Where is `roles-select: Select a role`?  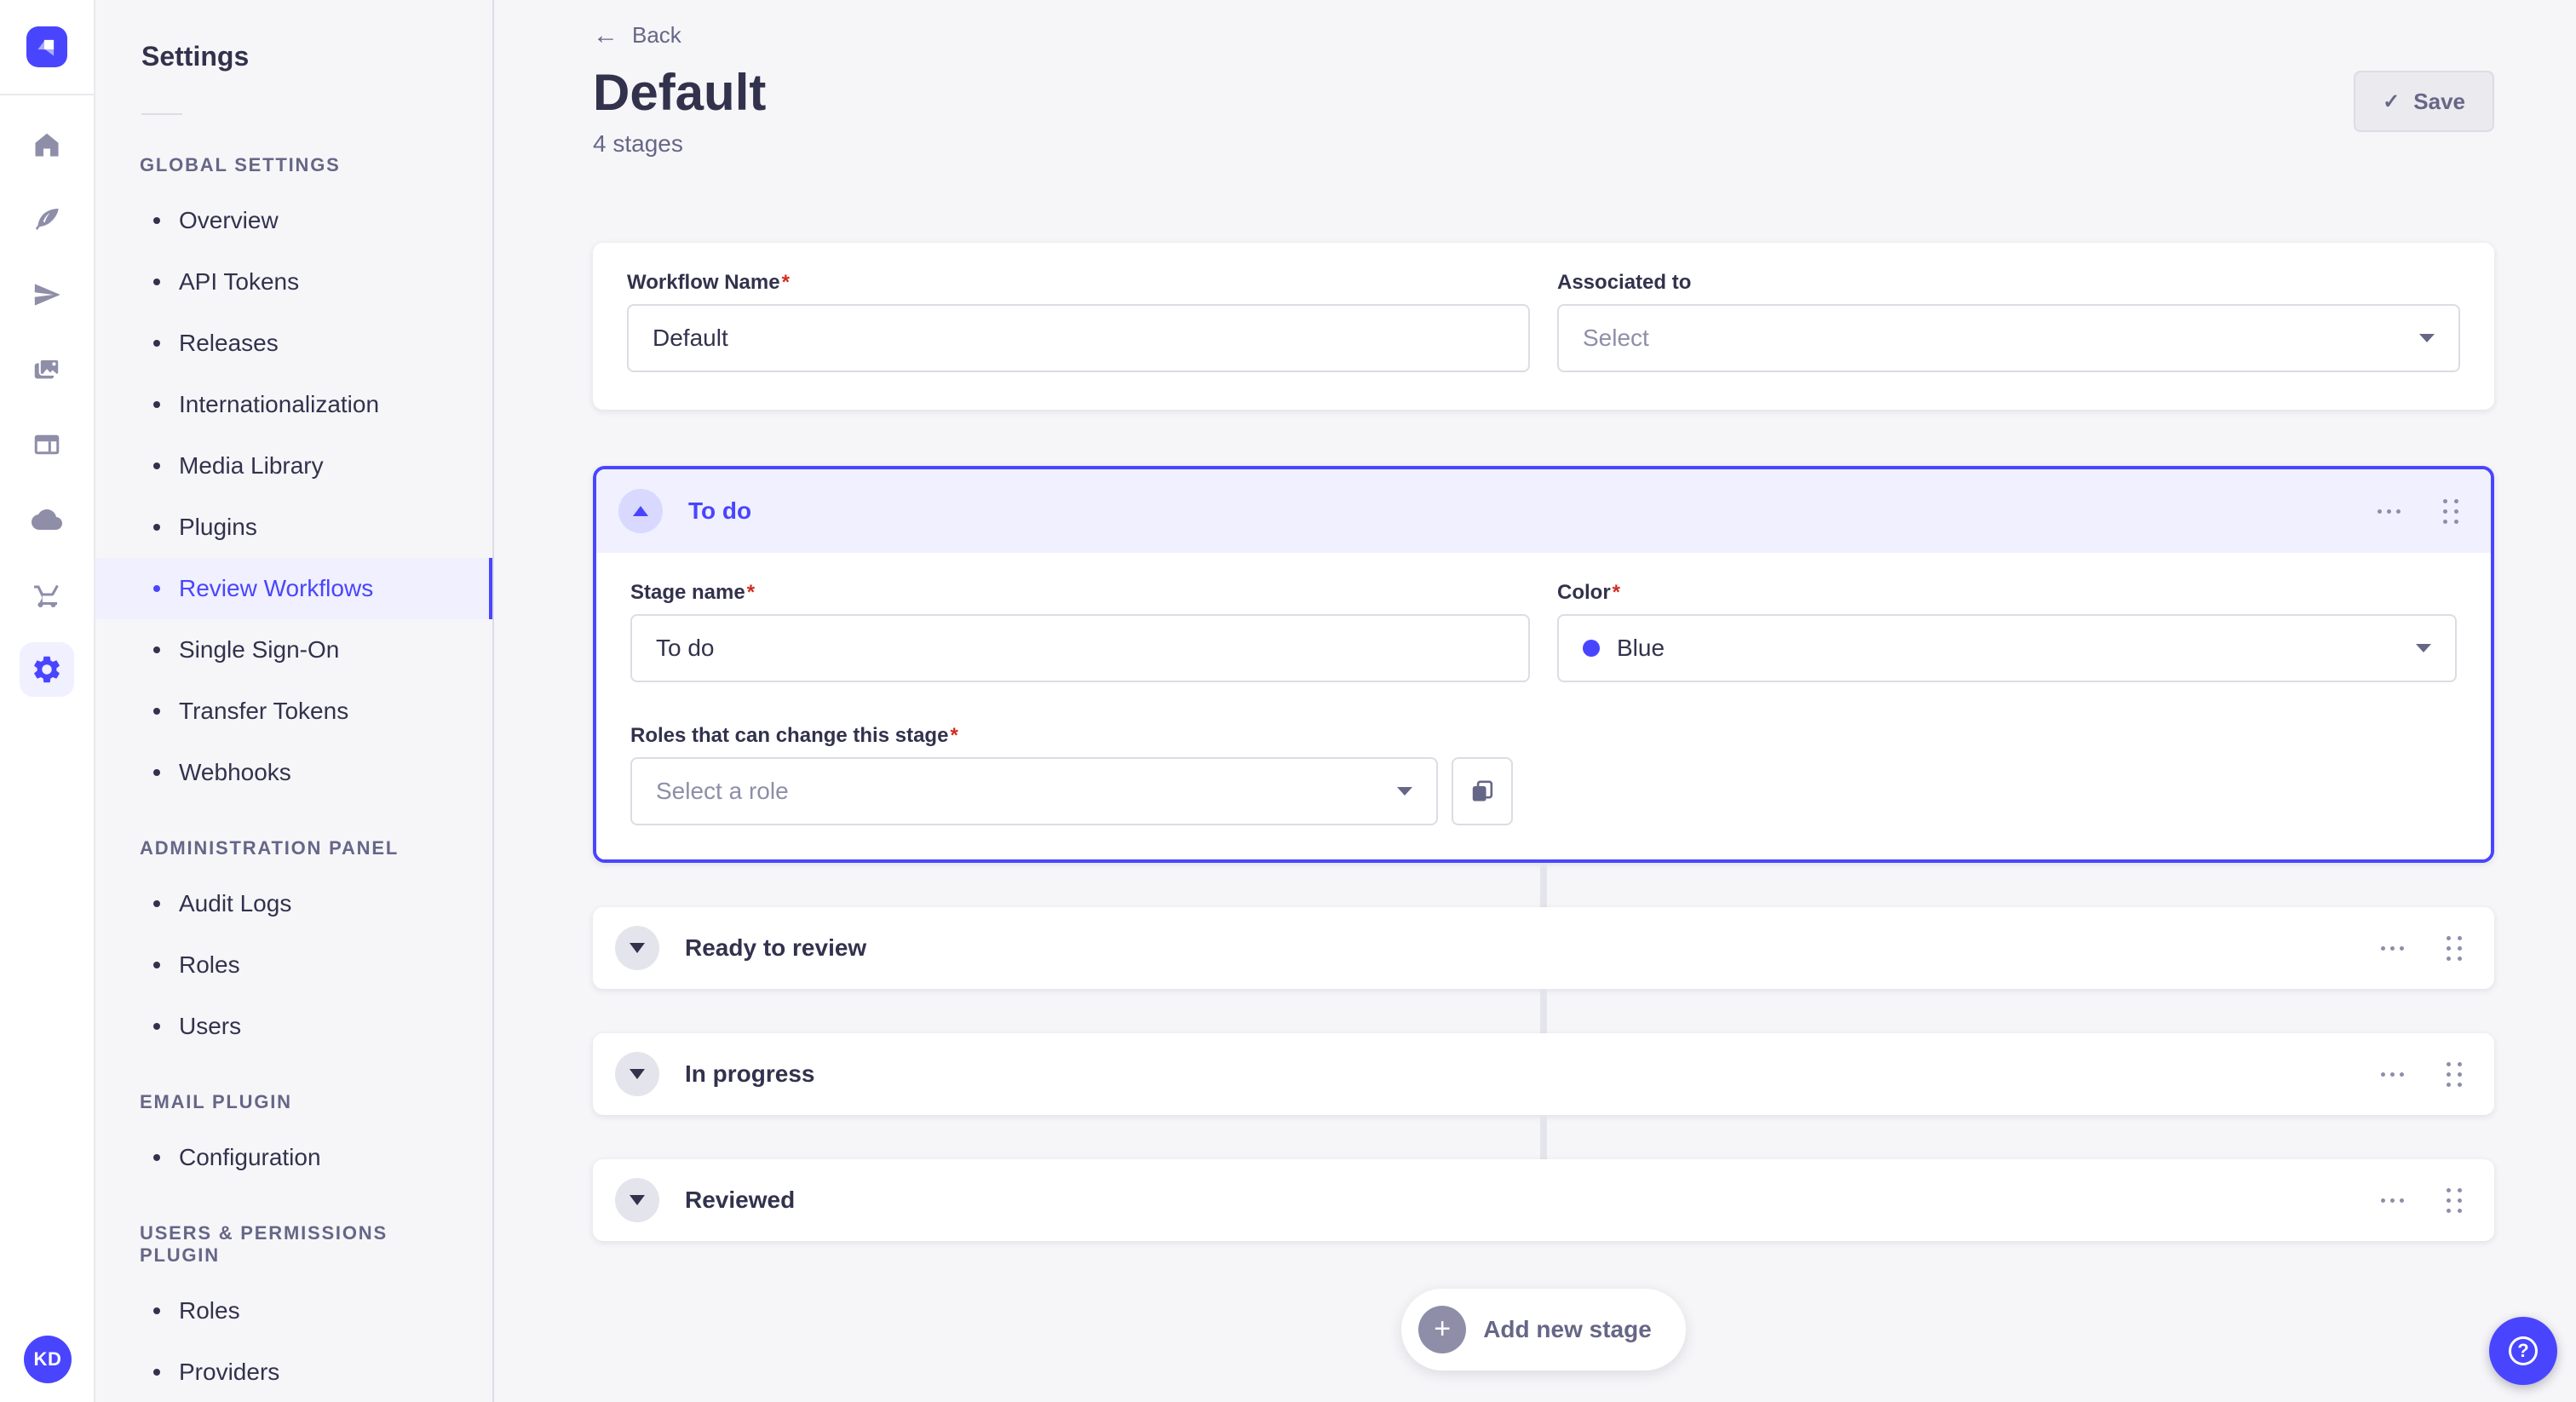
roles-select: Select a role is located at coordinates (1034, 791).